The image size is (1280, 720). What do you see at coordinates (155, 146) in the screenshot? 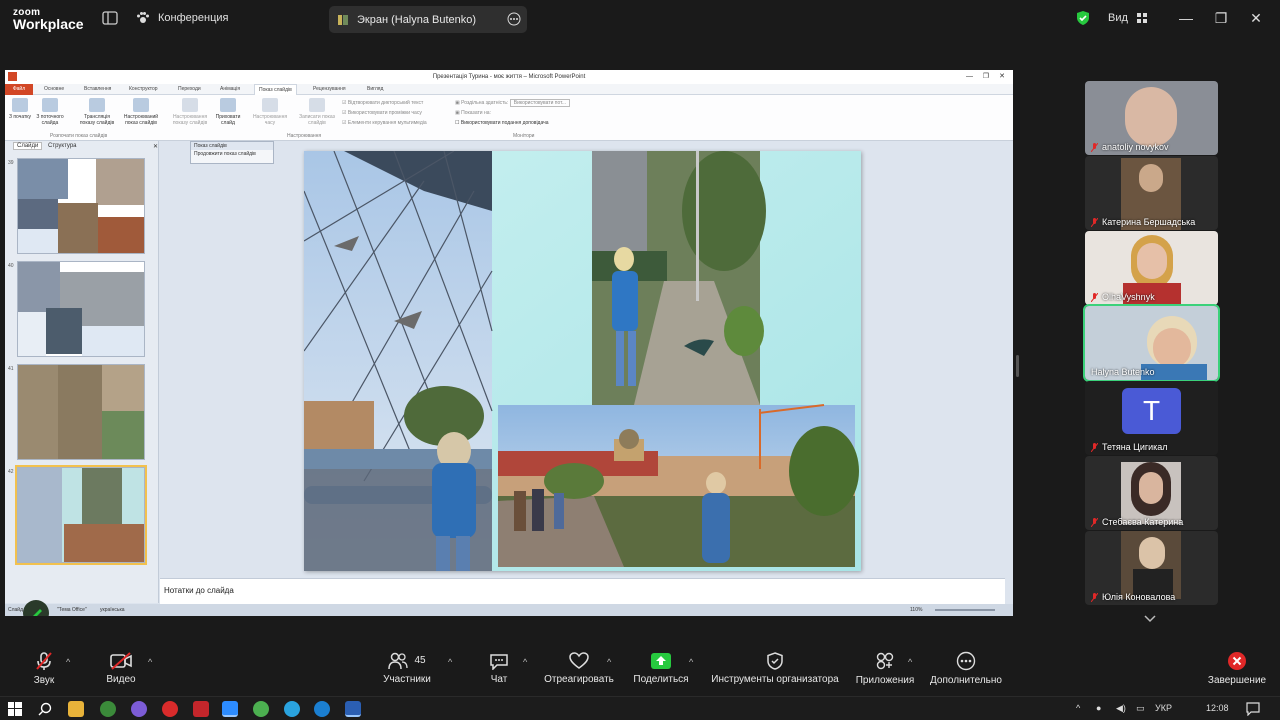
I see `pane-close-icon: ✕` at bounding box center [155, 146].